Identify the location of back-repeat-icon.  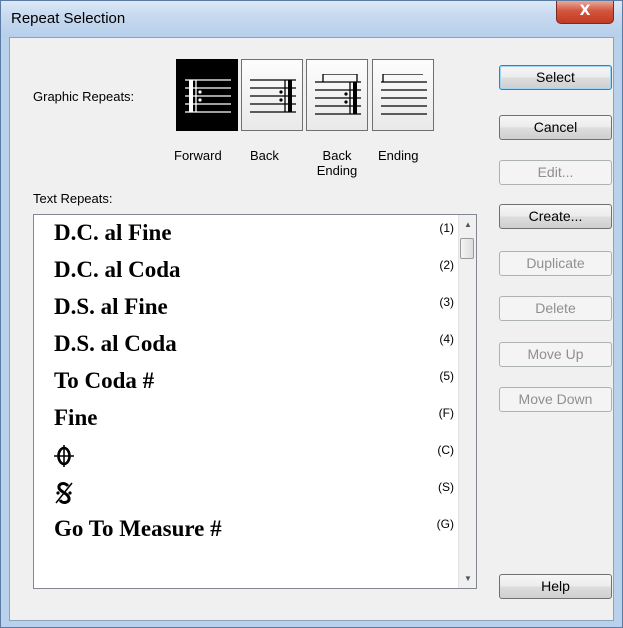
(273, 96).